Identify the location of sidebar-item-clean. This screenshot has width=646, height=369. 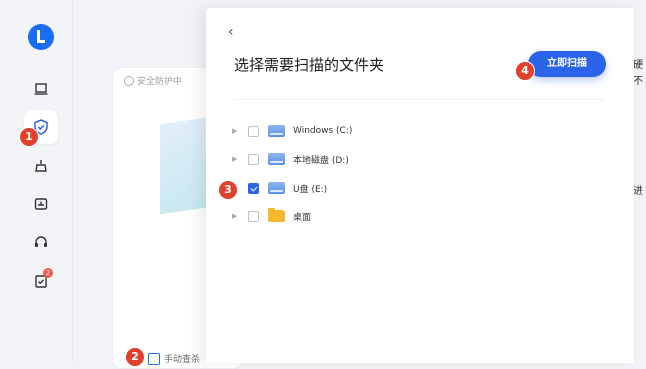
(41, 166).